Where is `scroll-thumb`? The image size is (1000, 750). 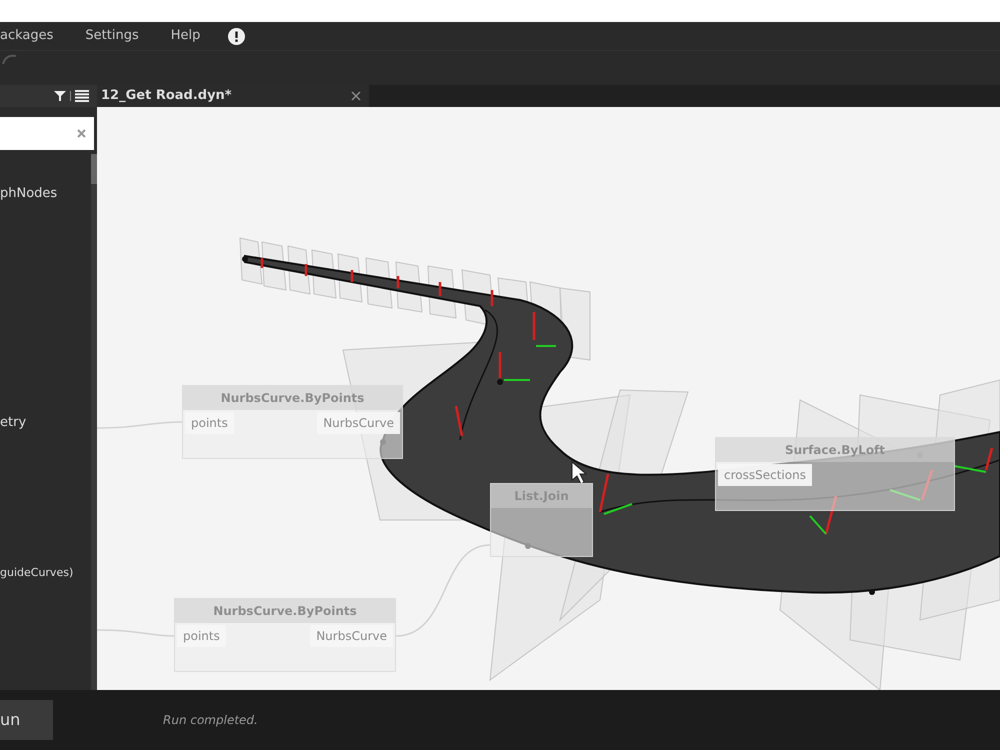 scroll-thumb is located at coordinates (94, 169).